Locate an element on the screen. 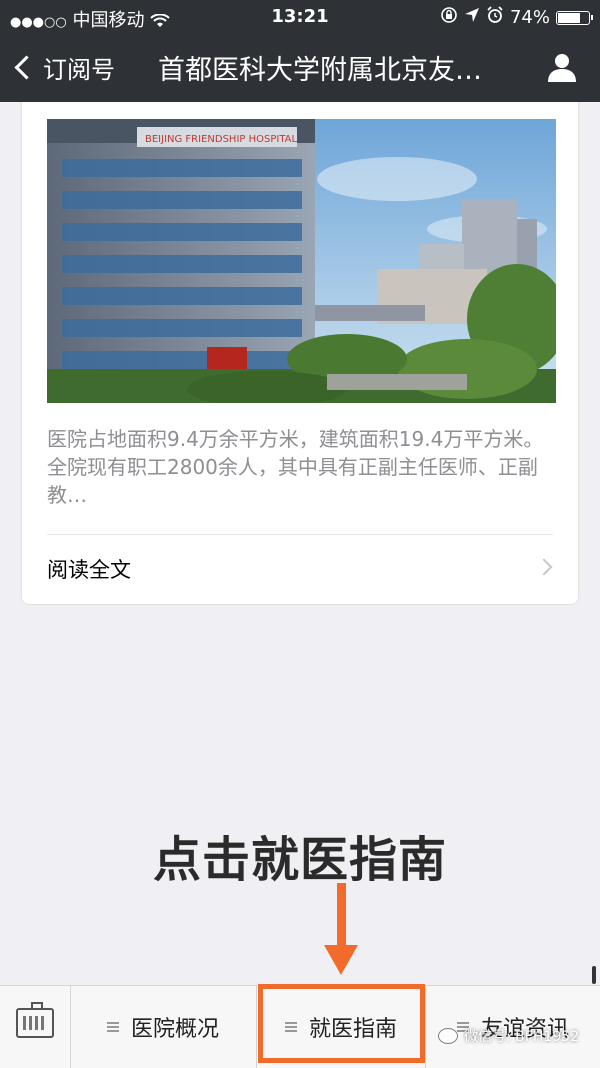  battery-icon is located at coordinates (574, 17).